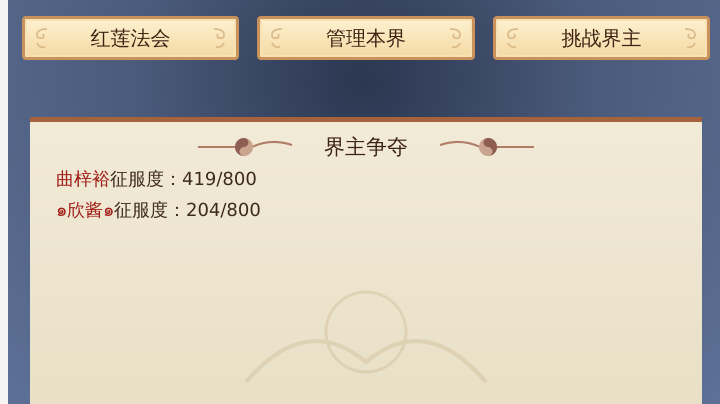 This screenshot has width=720, height=404. Describe the element at coordinates (85, 211) in the screenshot. I see `player-name: ๑欣酱๑` at that location.